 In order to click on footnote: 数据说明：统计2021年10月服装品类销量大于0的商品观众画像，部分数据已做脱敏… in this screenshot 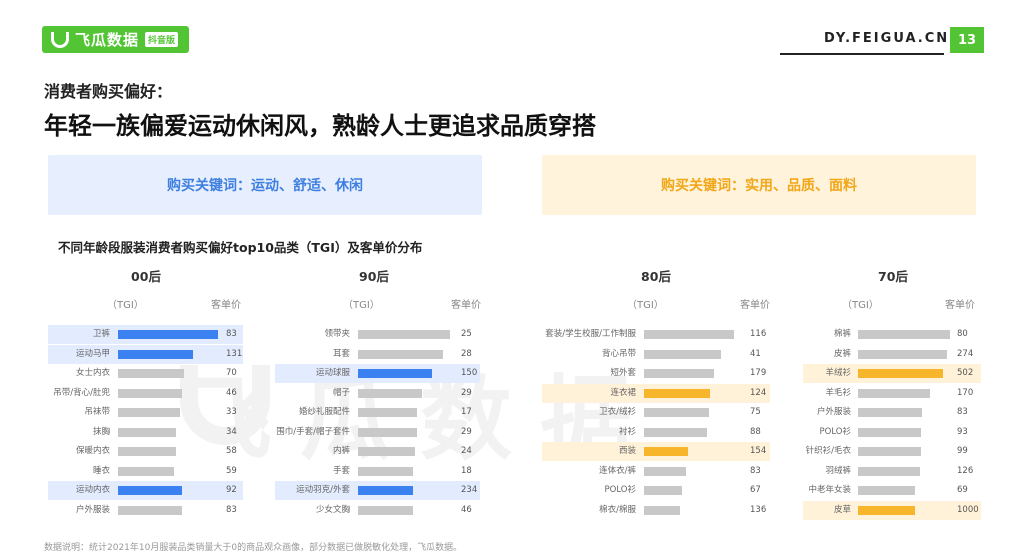, I will do `click(253, 548)`.